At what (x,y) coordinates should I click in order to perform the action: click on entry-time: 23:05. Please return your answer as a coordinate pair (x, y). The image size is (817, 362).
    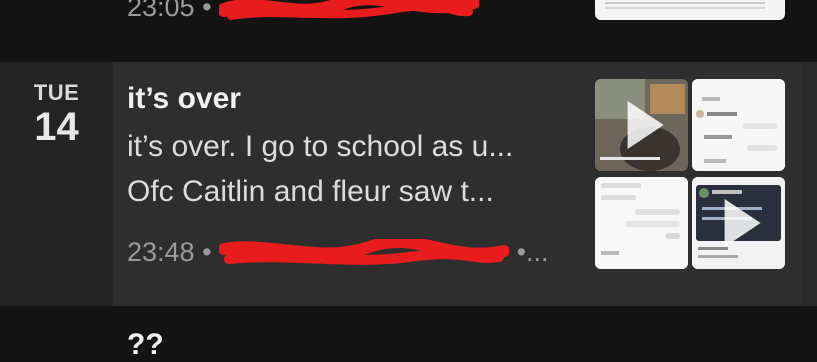
    Looking at the image, I should click on (161, 11).